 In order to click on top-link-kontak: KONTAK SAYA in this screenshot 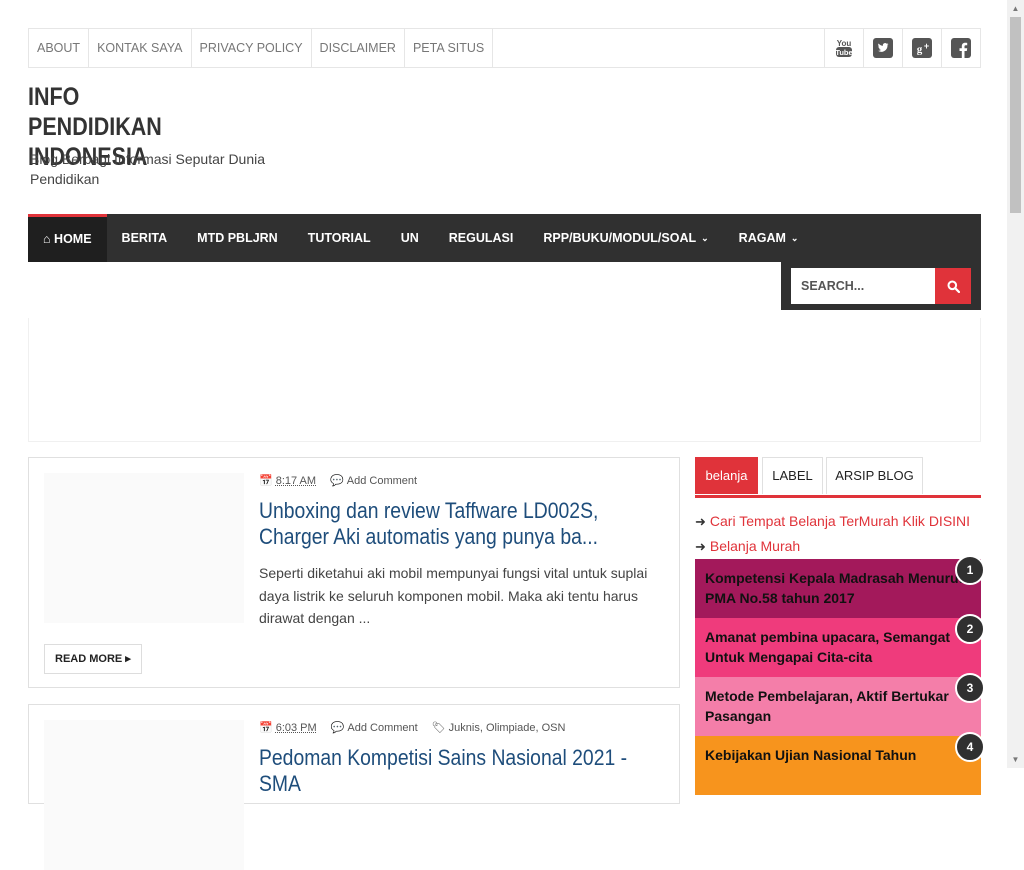, I will do `click(140, 48)`.